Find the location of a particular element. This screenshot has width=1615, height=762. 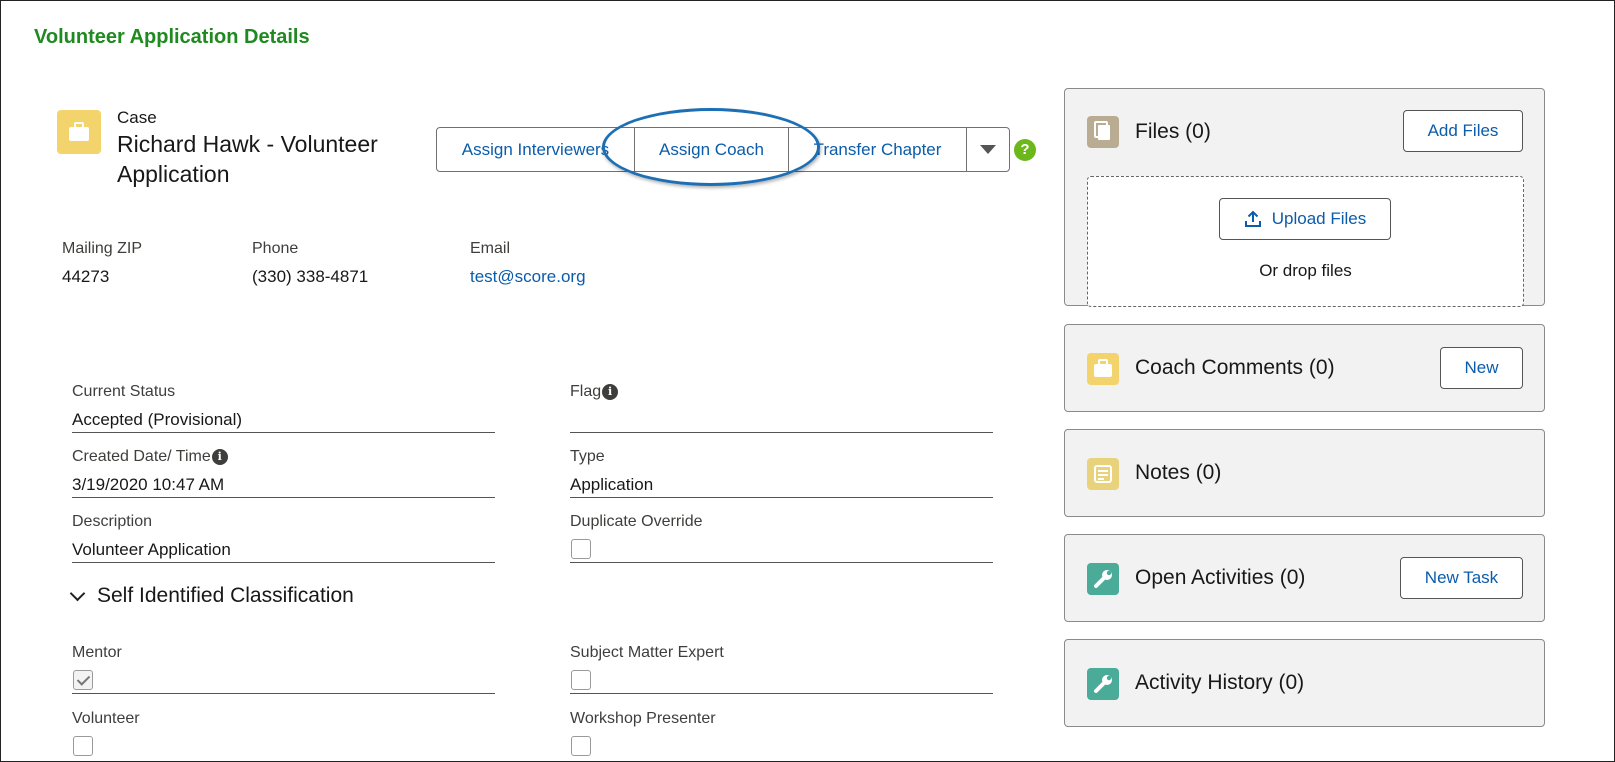

highlight-value: 44273 is located at coordinates (86, 276).